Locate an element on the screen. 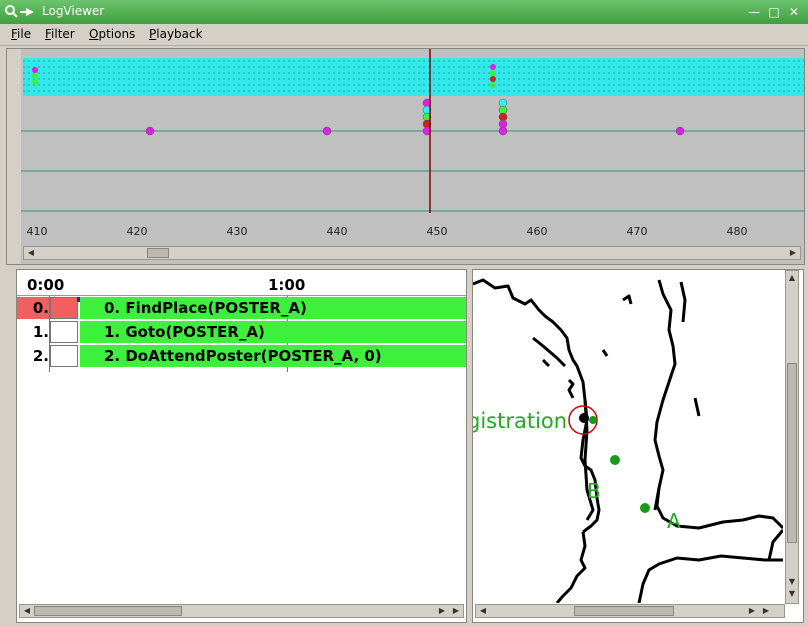 This screenshot has width=808, height=626. task-number: 0. is located at coordinates (33, 308).